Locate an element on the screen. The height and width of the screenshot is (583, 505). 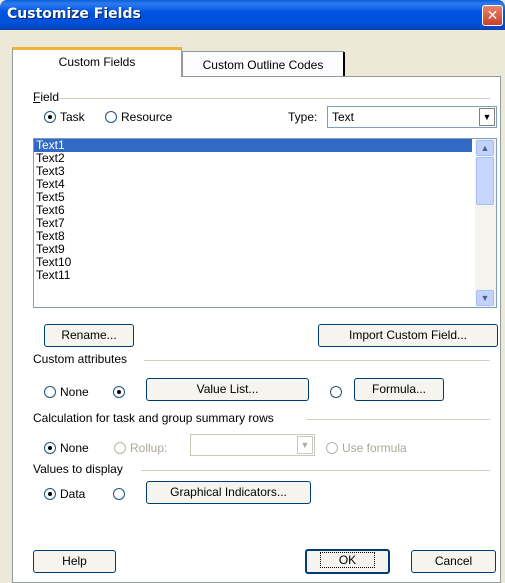
field-group-label: Field is located at coordinates (46, 97).